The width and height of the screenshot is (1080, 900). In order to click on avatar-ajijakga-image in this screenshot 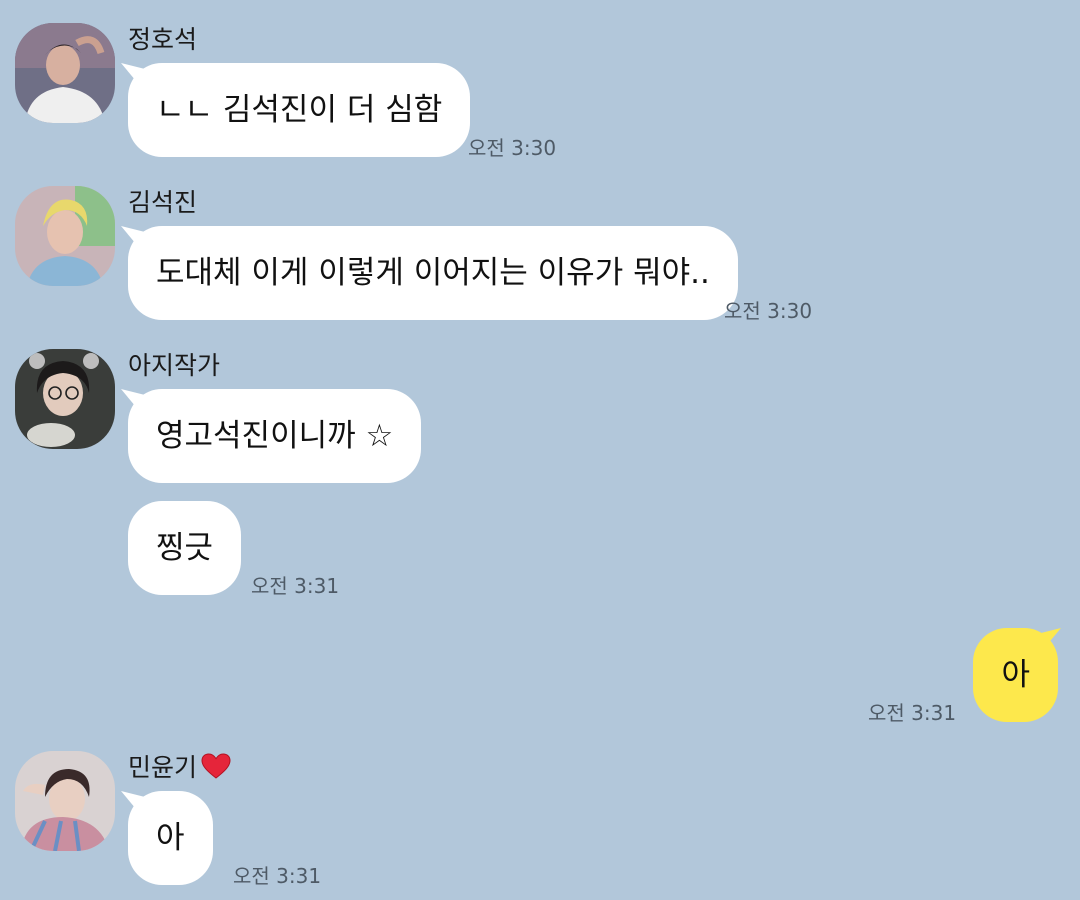, I will do `click(65, 399)`.